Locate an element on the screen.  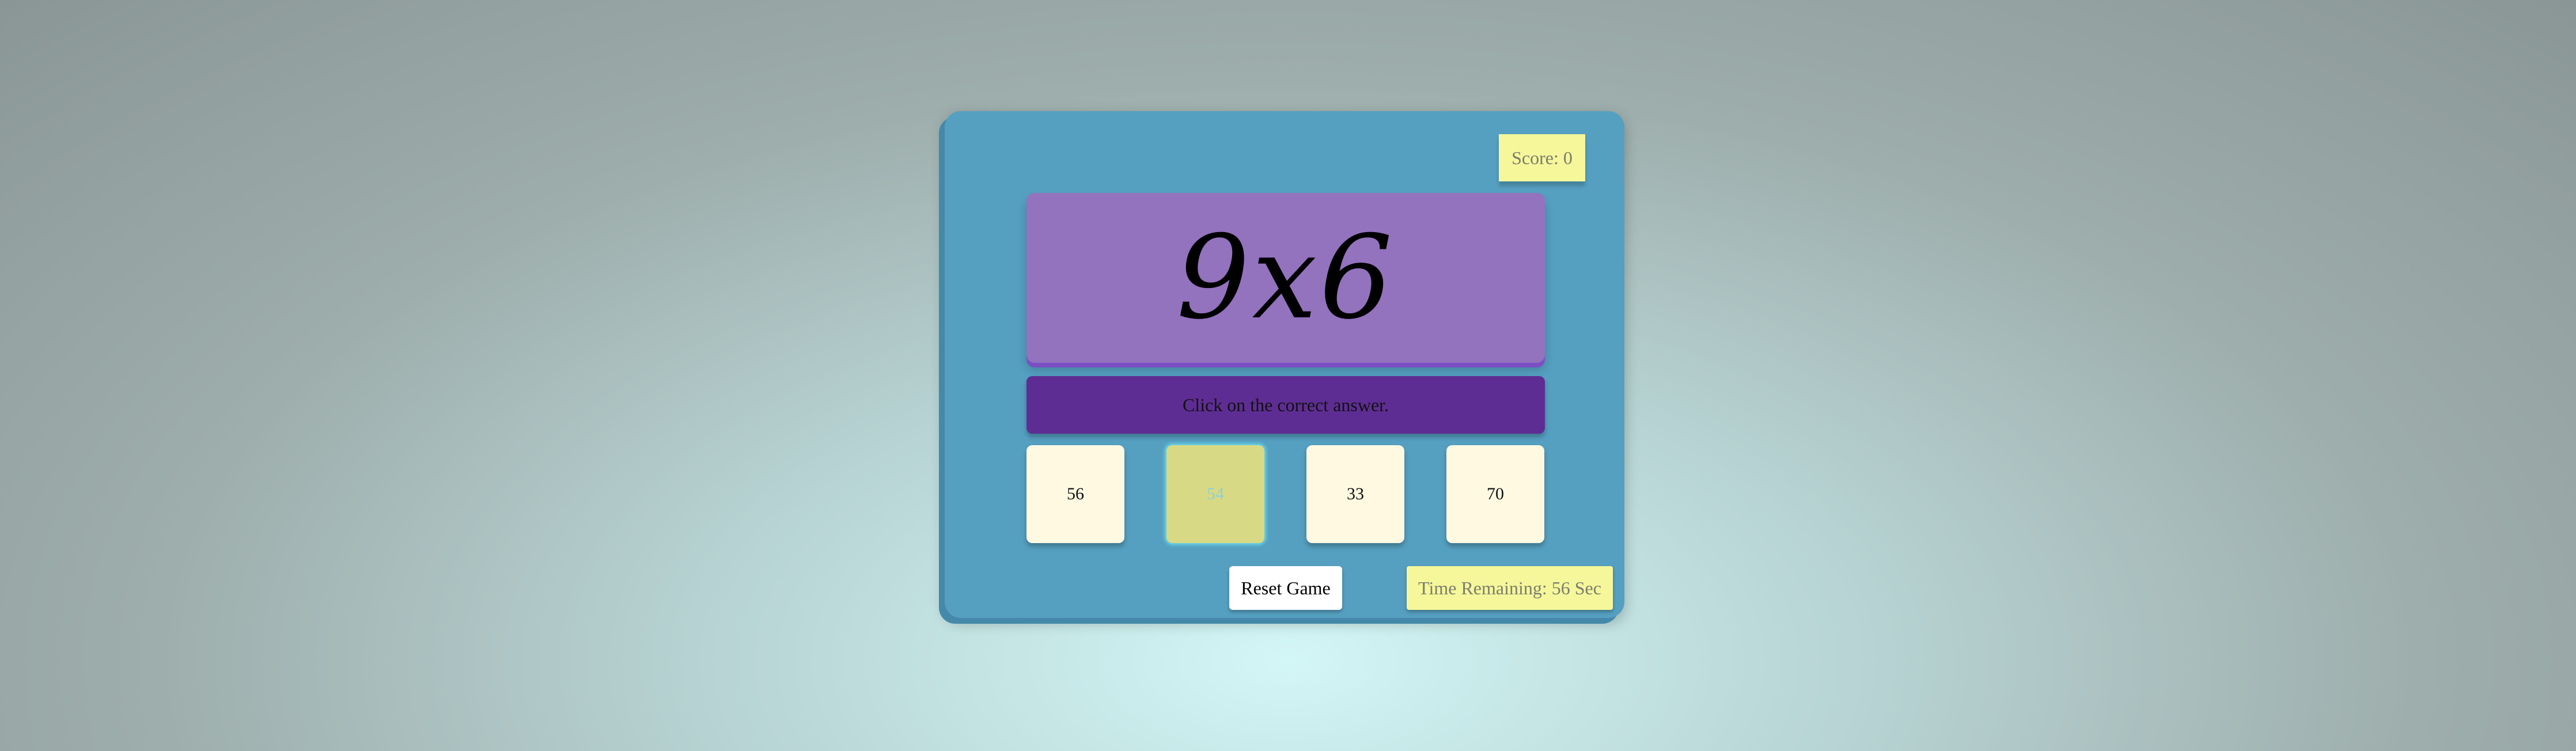
answer-choice-2: 54 is located at coordinates (1215, 494).